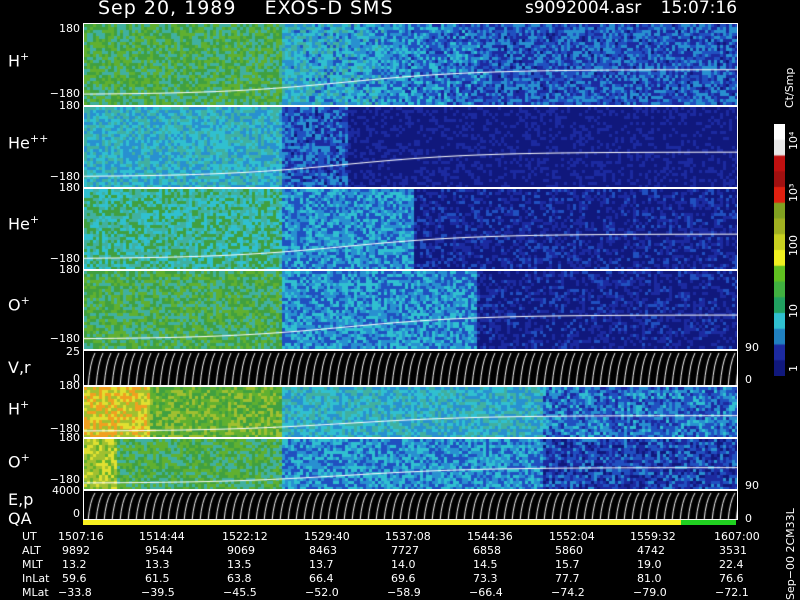 The width and height of the screenshot is (800, 600). Describe the element at coordinates (28, 142) in the screenshot. I see `label-he-plus-plus: He++` at that location.